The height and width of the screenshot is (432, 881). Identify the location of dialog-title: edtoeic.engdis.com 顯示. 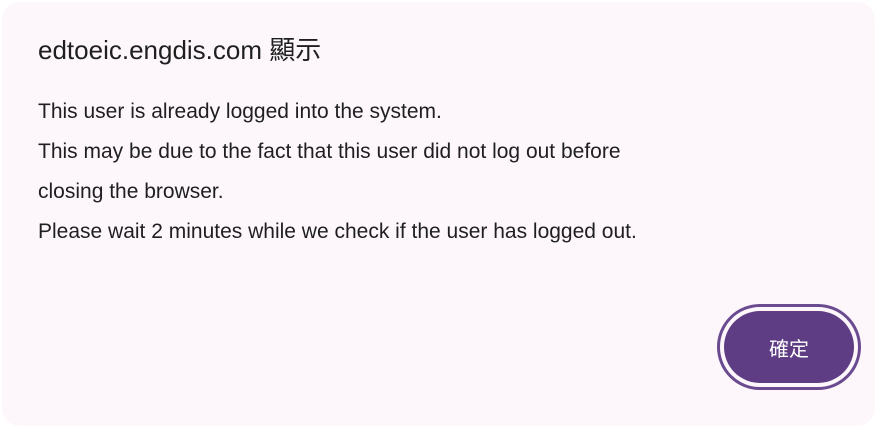
(180, 50).